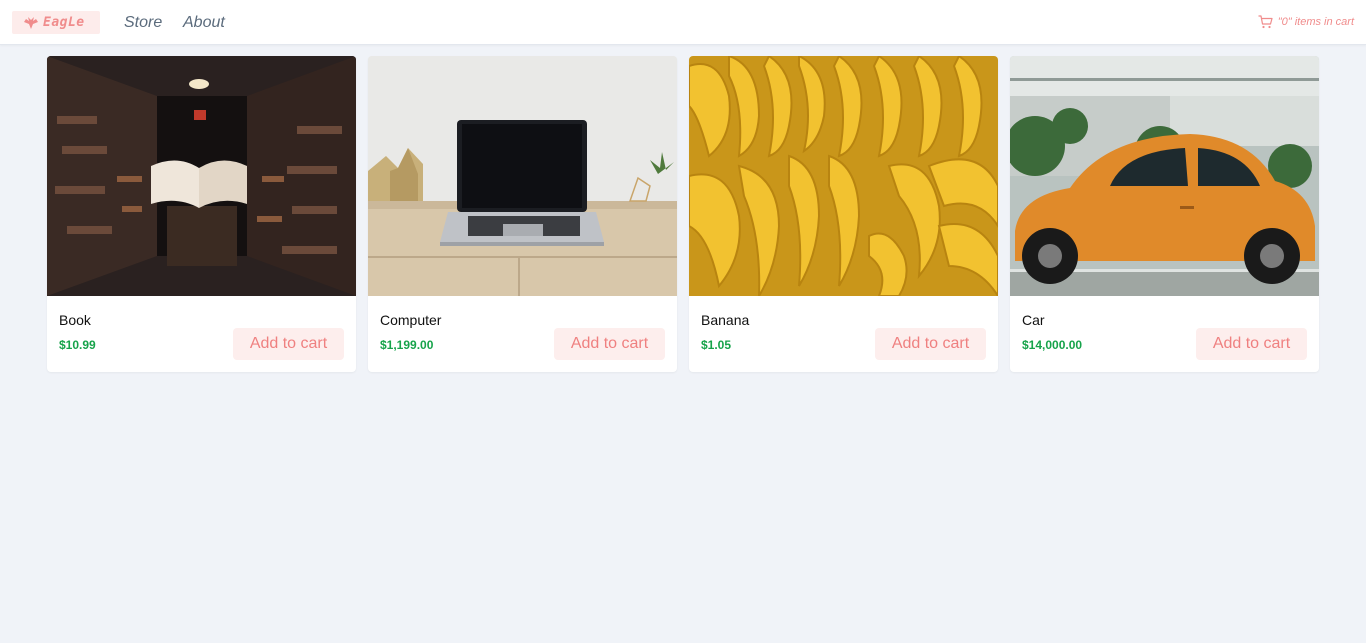 The width and height of the screenshot is (1366, 643). What do you see at coordinates (843, 176) in the screenshot?
I see `bananas-image` at bounding box center [843, 176].